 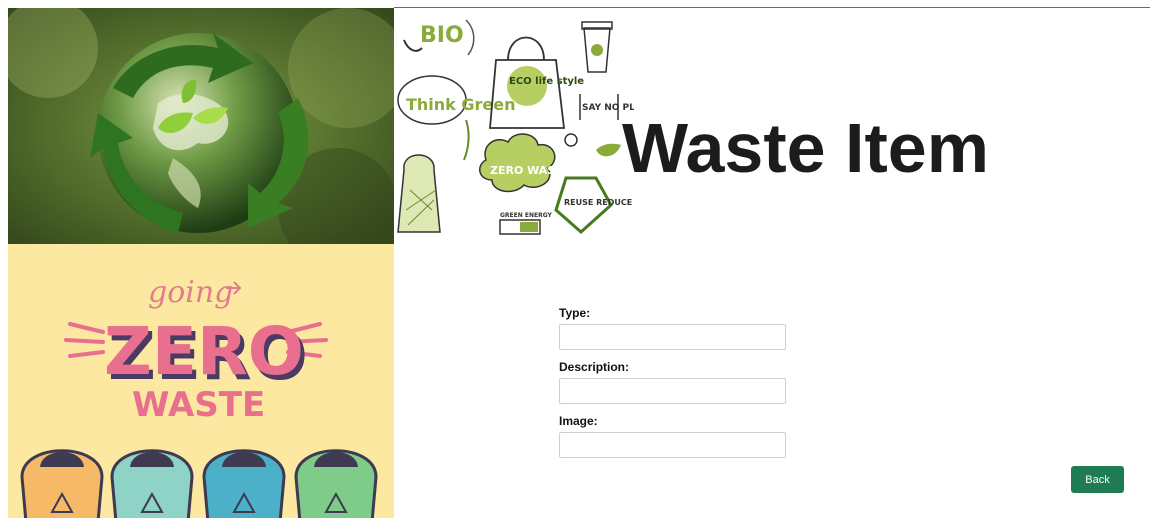 What do you see at coordinates (672, 337) in the screenshot?
I see `type-input` at bounding box center [672, 337].